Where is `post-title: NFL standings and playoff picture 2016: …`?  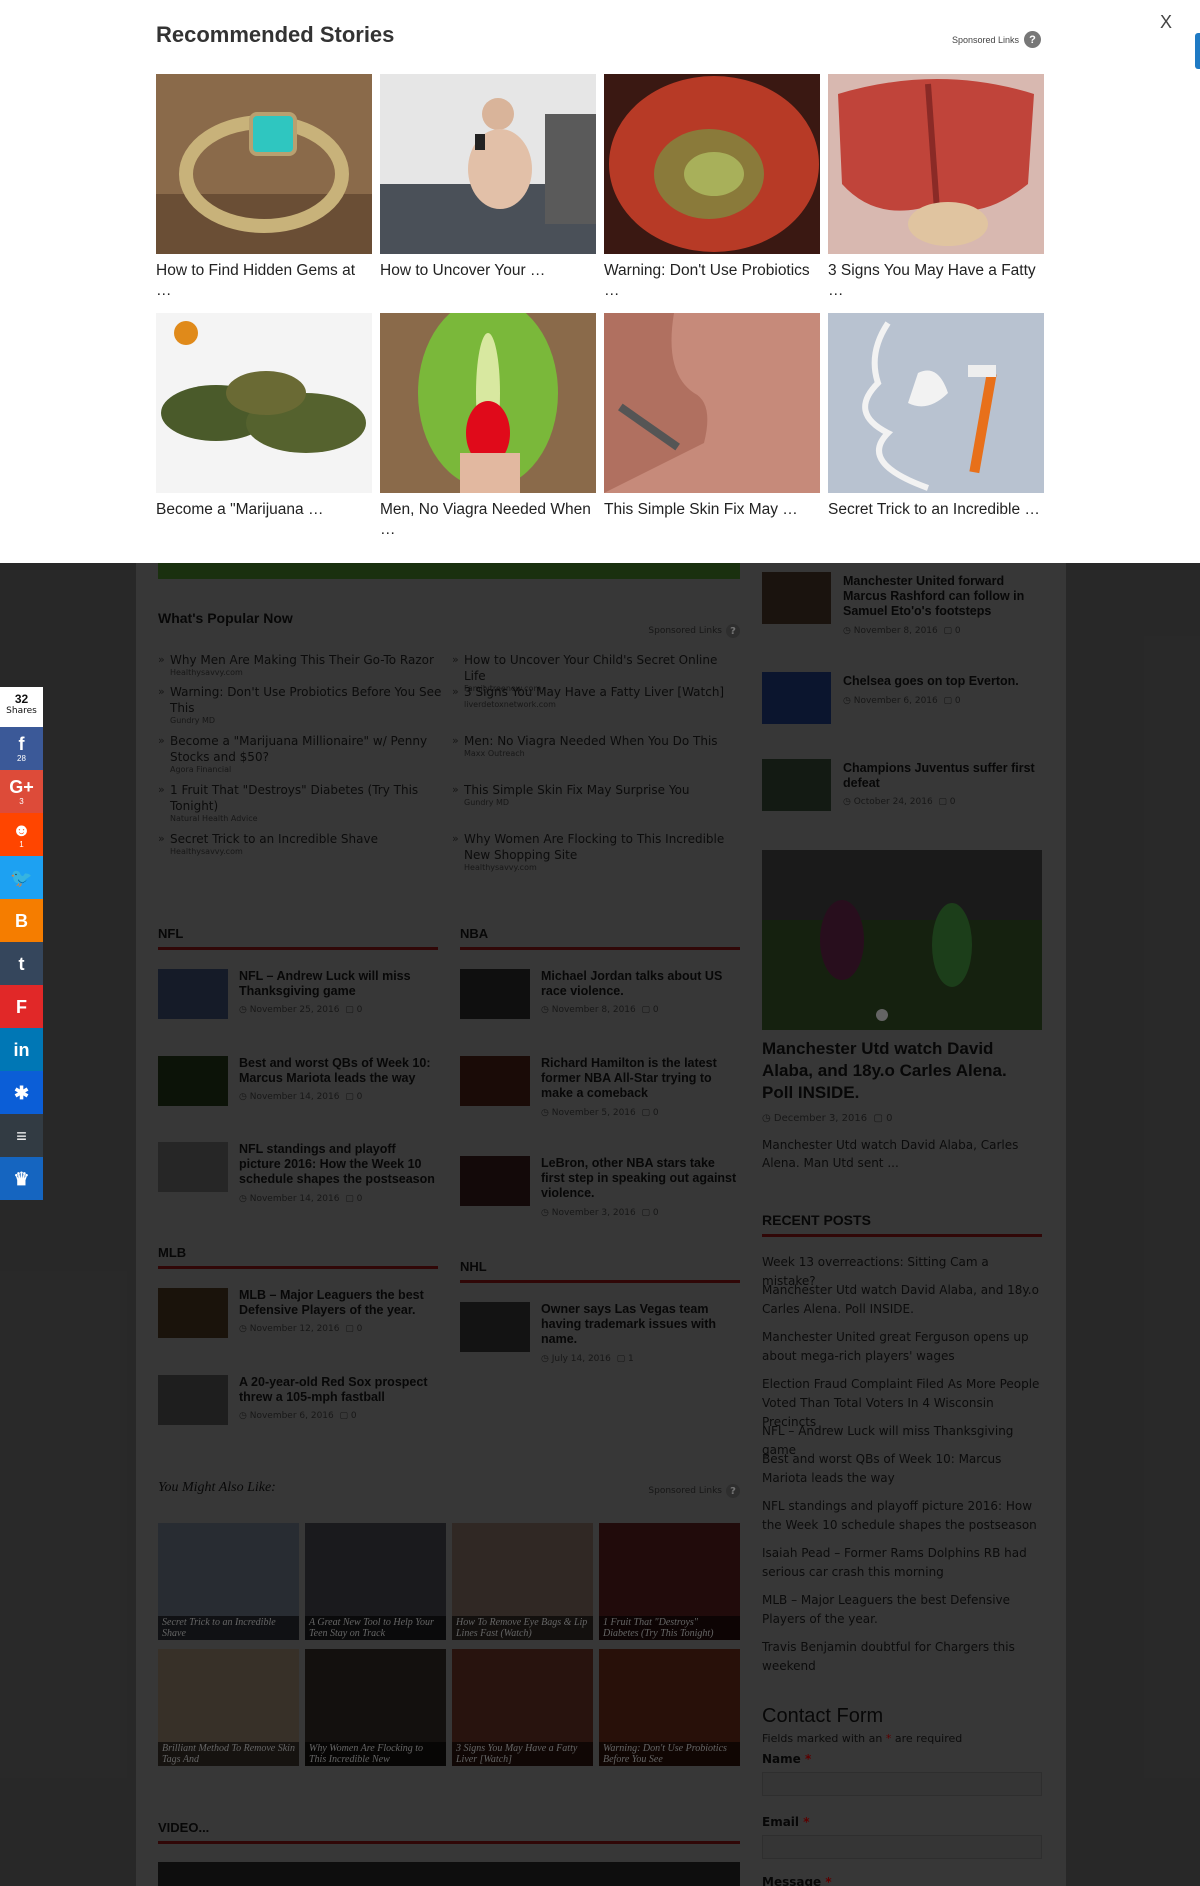
post-title: NFL standings and playoff picture 2016: … is located at coordinates (339, 1164).